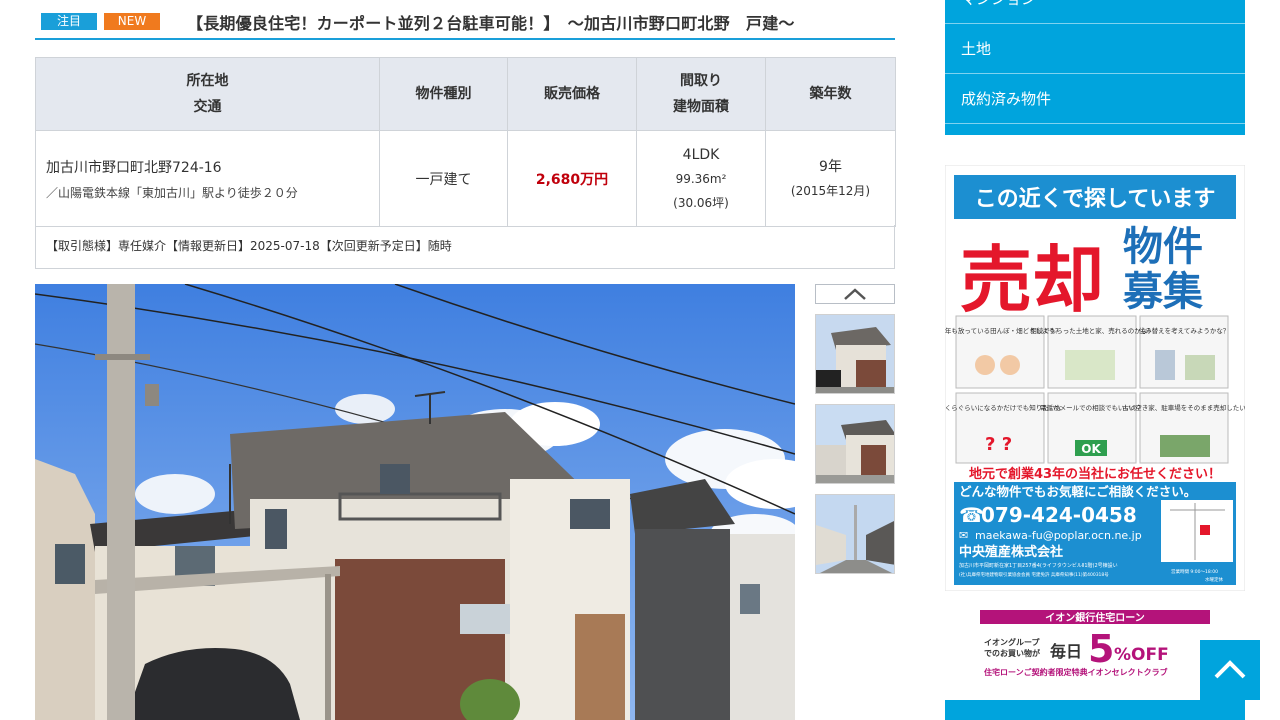  I want to click on header-age: 築年数, so click(830, 94).